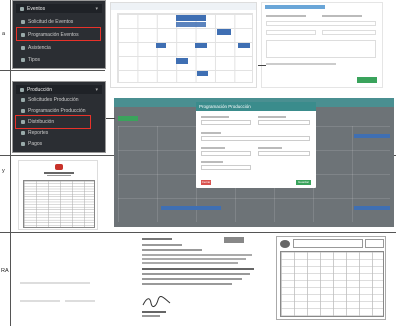 The width and height of the screenshot is (396, 326). What do you see at coordinates (60, 100) in the screenshot?
I see `menu-item: Solicitudes Producción` at bounding box center [60, 100].